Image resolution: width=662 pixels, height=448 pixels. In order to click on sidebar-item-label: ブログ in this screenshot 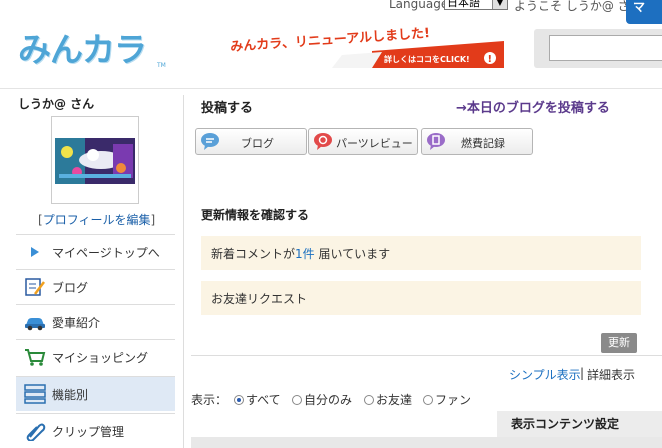, I will do `click(70, 288)`.